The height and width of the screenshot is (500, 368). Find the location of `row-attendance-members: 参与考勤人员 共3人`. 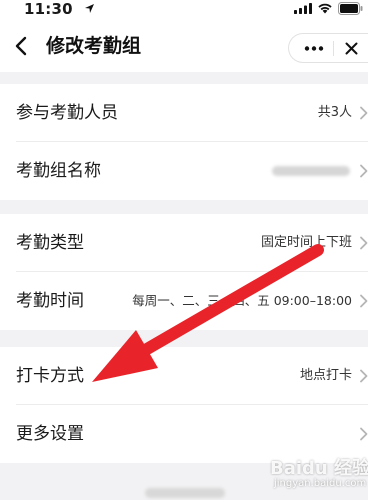

row-attendance-members: 参与考勤人员 共3人 is located at coordinates (184, 113).